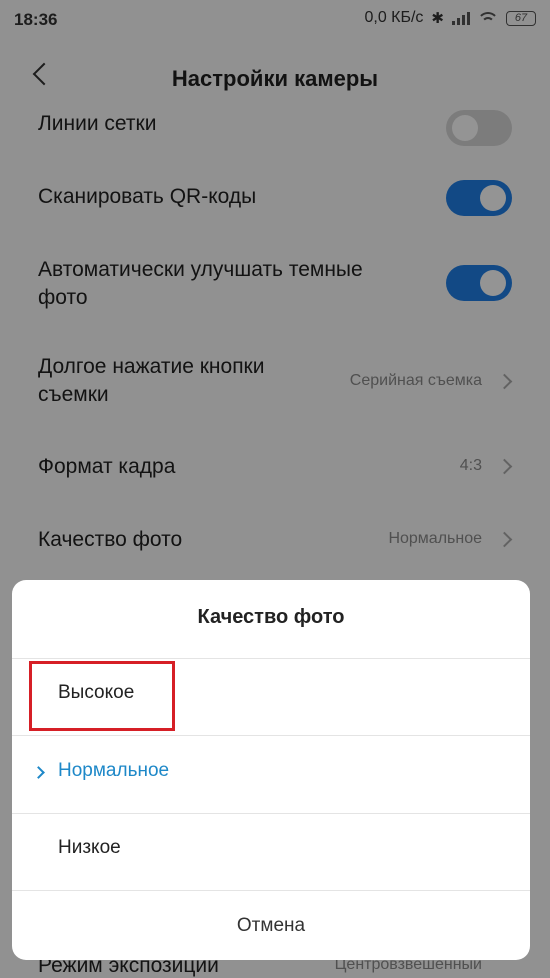  Describe the element at coordinates (271, 890) in the screenshot. I see `divider` at that location.